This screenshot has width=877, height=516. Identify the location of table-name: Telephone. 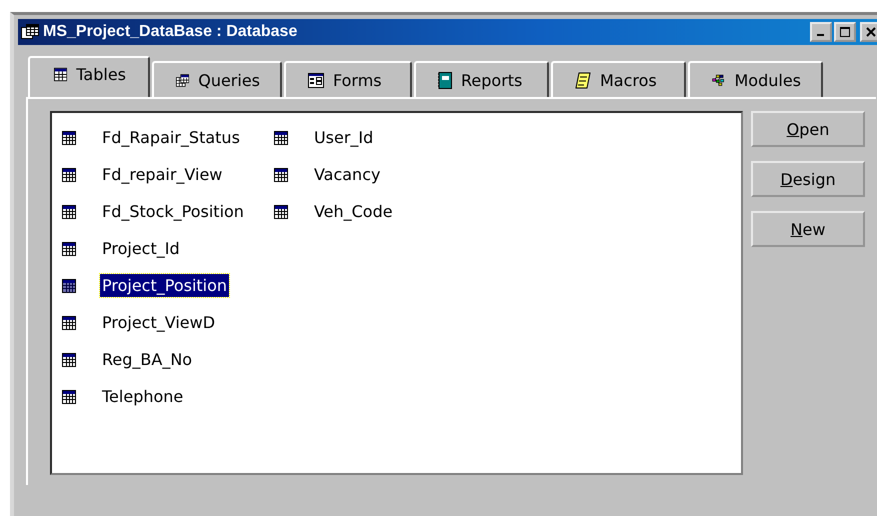
(143, 396).